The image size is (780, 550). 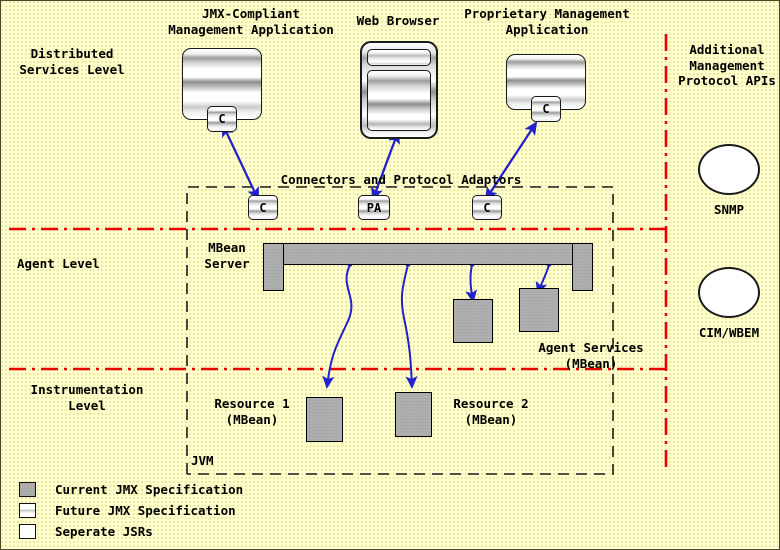 I want to click on legend-swatch-current-jmx, so click(x=27, y=489).